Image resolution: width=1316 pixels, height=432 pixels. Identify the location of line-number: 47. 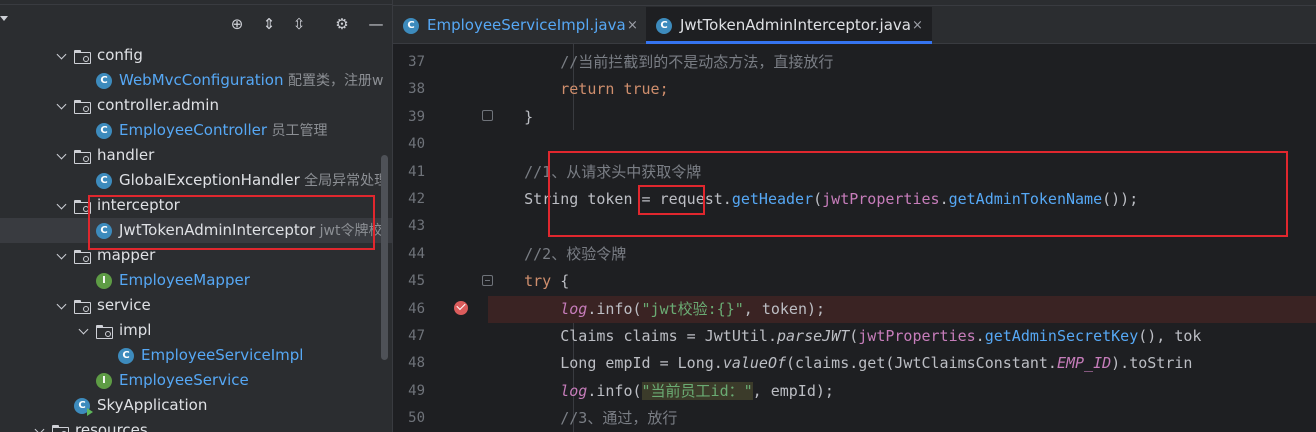
(416, 336).